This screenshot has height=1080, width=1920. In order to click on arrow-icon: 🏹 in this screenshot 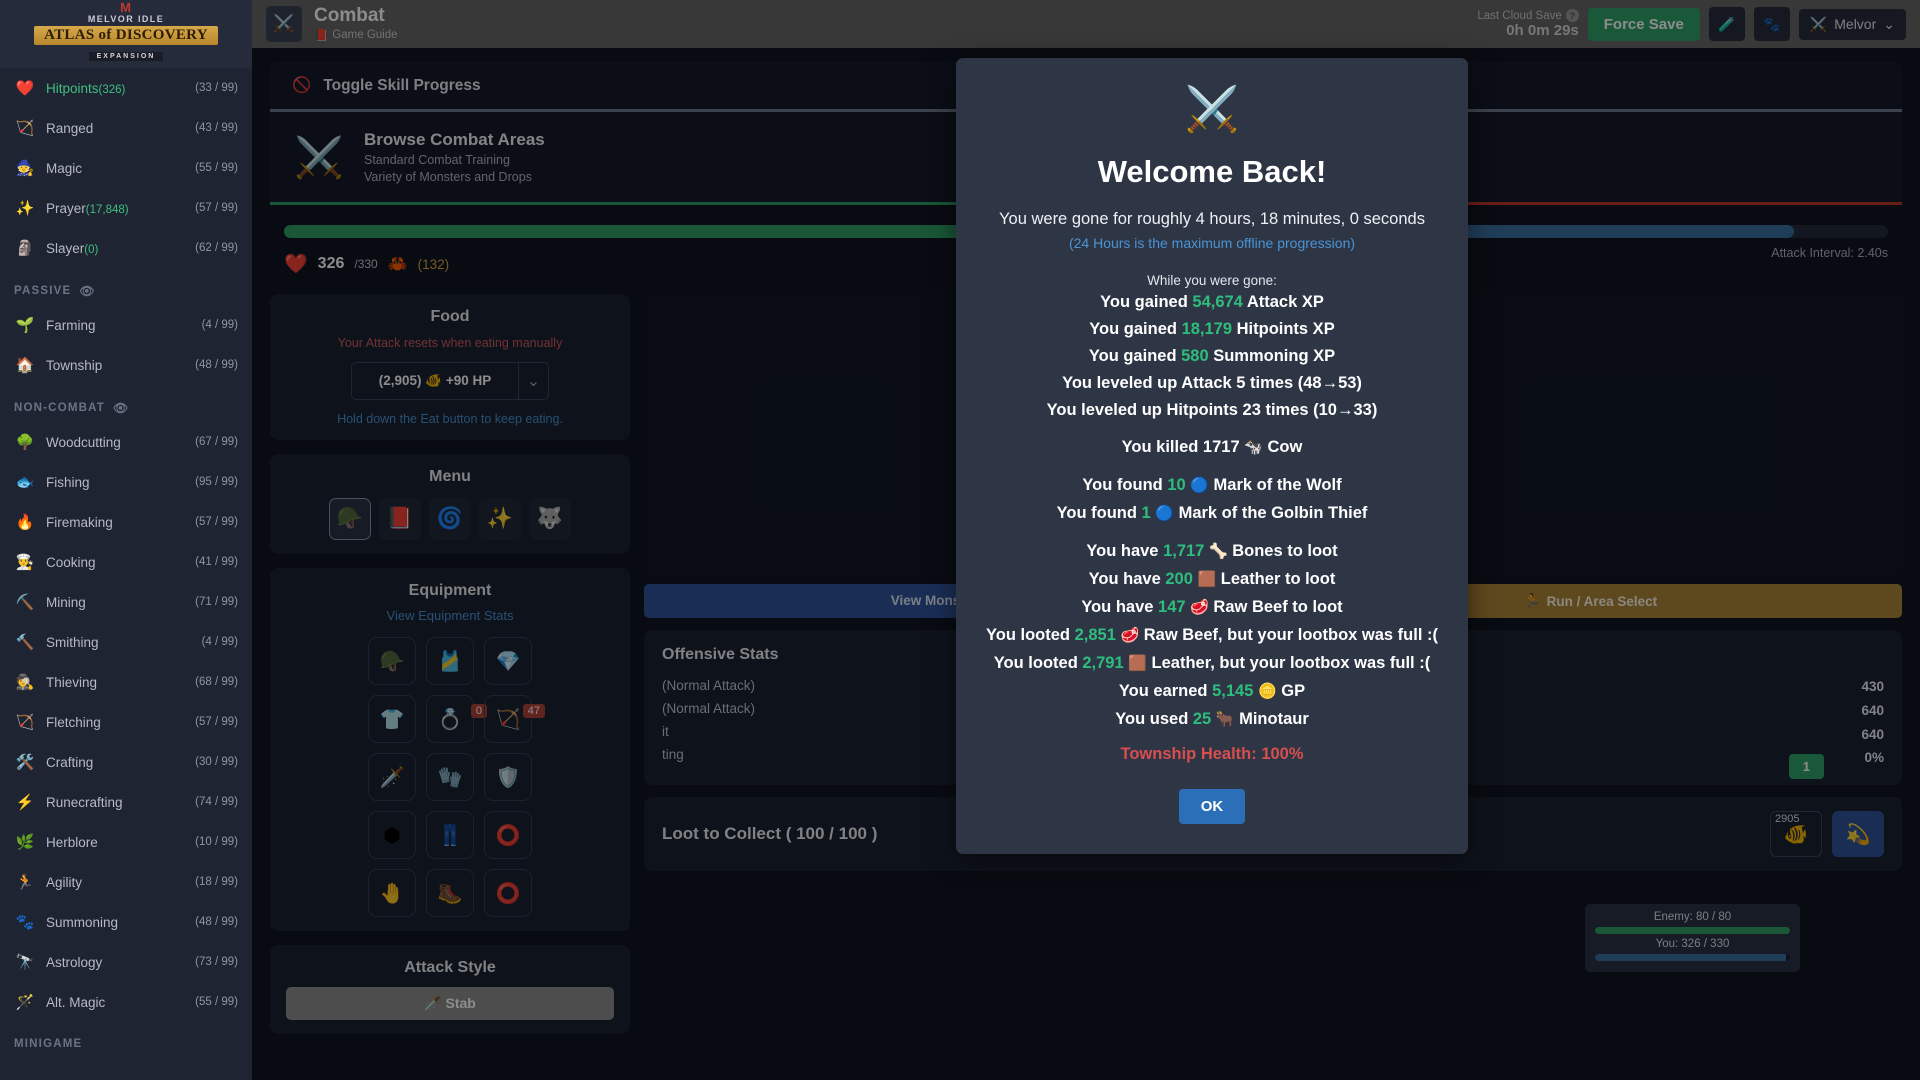, I will do `click(25, 722)`.